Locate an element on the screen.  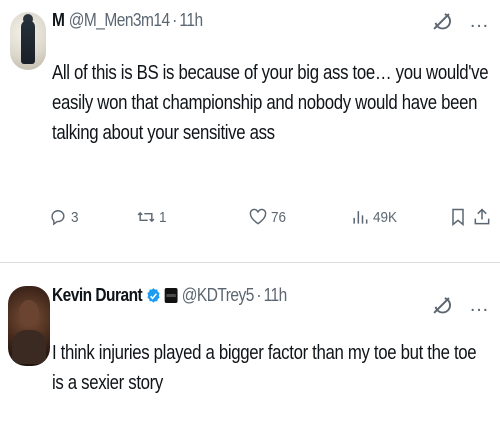
reply-icon is located at coordinates (58, 218).